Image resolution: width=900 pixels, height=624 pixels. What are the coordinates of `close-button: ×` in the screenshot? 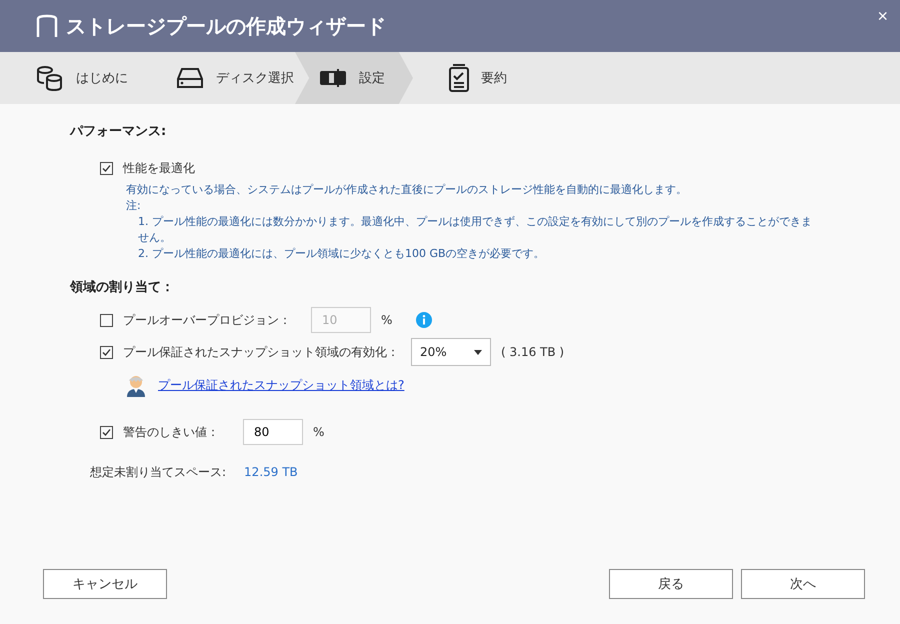 It's located at (882, 16).